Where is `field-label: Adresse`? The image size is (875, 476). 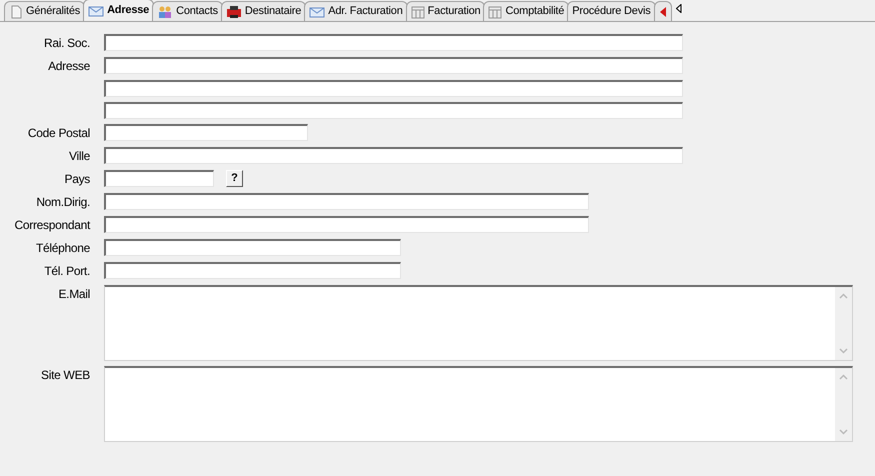 field-label: Adresse is located at coordinates (69, 66).